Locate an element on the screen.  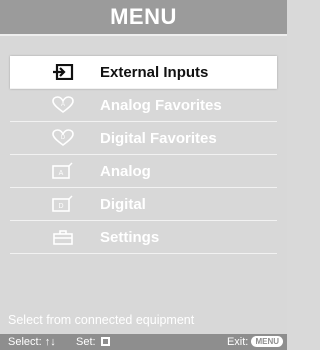
menu-item-analog: A Analog is located at coordinates (143, 171).